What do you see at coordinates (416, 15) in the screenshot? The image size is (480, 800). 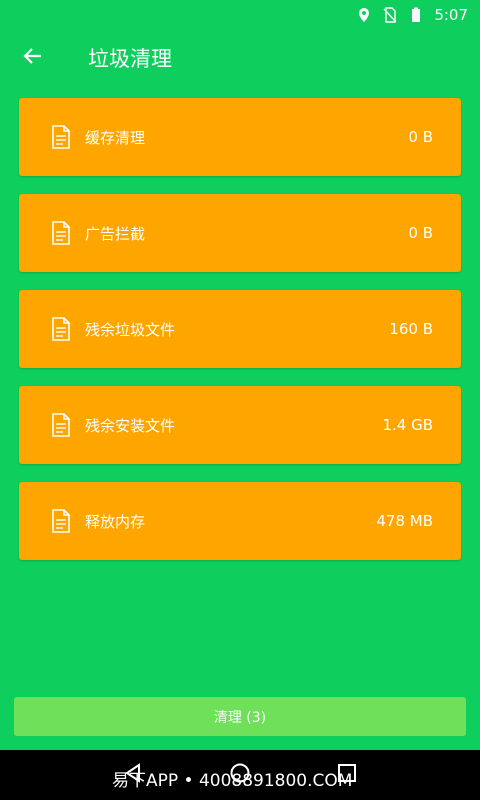 I see `battery-icon` at bounding box center [416, 15].